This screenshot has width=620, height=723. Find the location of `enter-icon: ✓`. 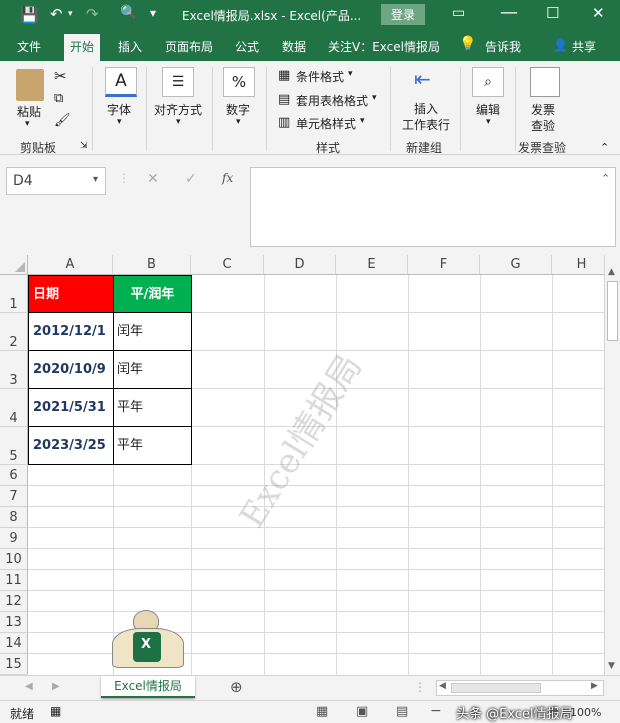

enter-icon: ✓ is located at coordinates (191, 179).